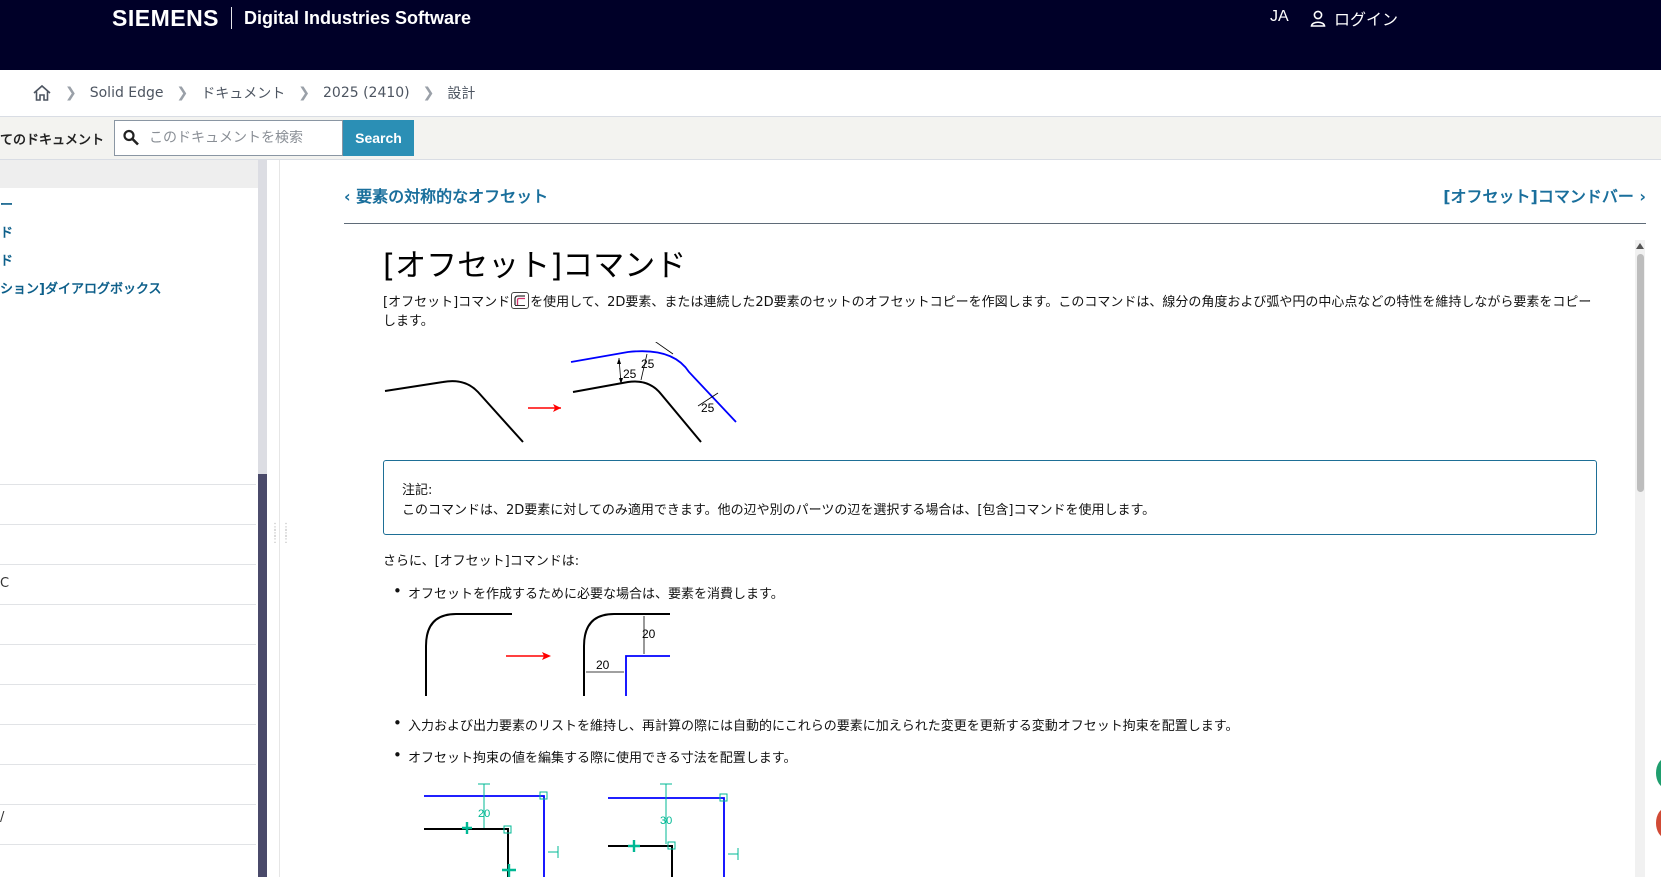 The height and width of the screenshot is (877, 1661). Describe the element at coordinates (262, 675) in the screenshot. I see `sidebar-scrollbar-thumb` at that location.